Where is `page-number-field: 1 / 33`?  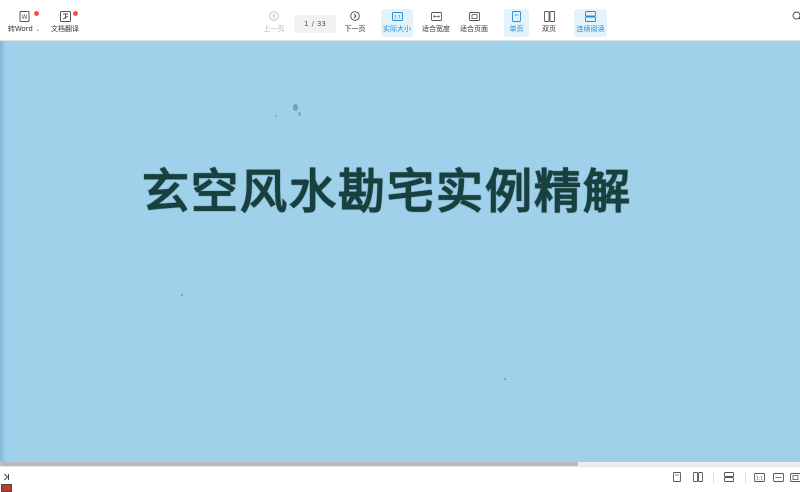 page-number-field: 1 / 33 is located at coordinates (315, 24).